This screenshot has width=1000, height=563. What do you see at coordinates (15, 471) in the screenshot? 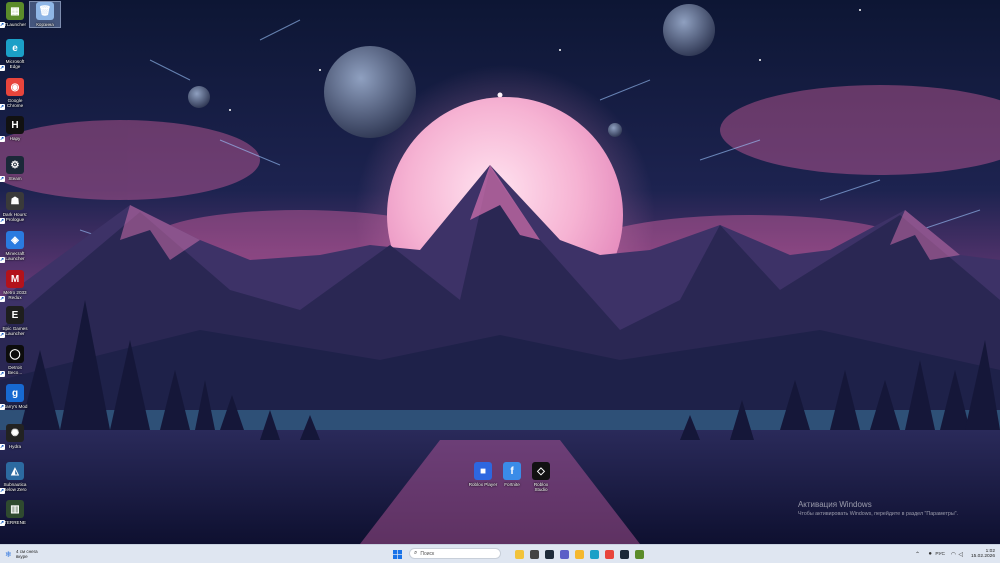
I see `subnautica-icon: ◭` at bounding box center [15, 471].